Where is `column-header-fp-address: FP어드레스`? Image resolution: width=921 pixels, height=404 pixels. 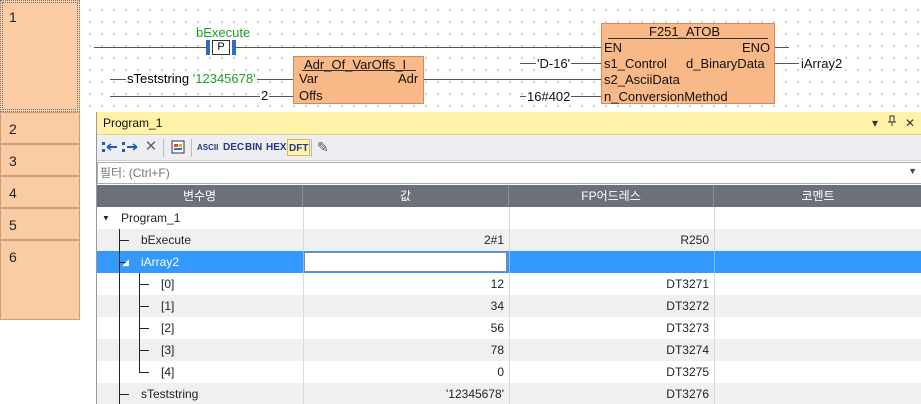
column-header-fp-address: FP어드레스 is located at coordinates (611, 196).